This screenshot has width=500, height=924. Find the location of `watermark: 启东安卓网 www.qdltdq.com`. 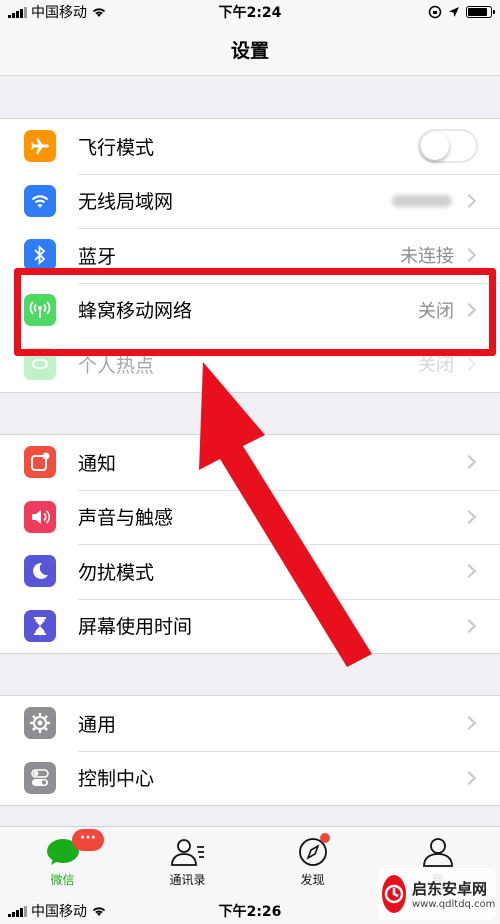

watermark: 启东安卓网 www.qdltdq.com is located at coordinates (437, 894).